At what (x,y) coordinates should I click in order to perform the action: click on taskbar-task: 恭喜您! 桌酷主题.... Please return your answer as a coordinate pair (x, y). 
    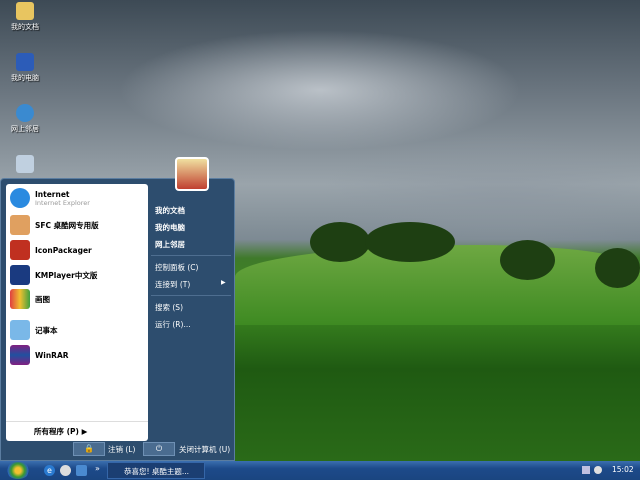
    Looking at the image, I should click on (156, 470).